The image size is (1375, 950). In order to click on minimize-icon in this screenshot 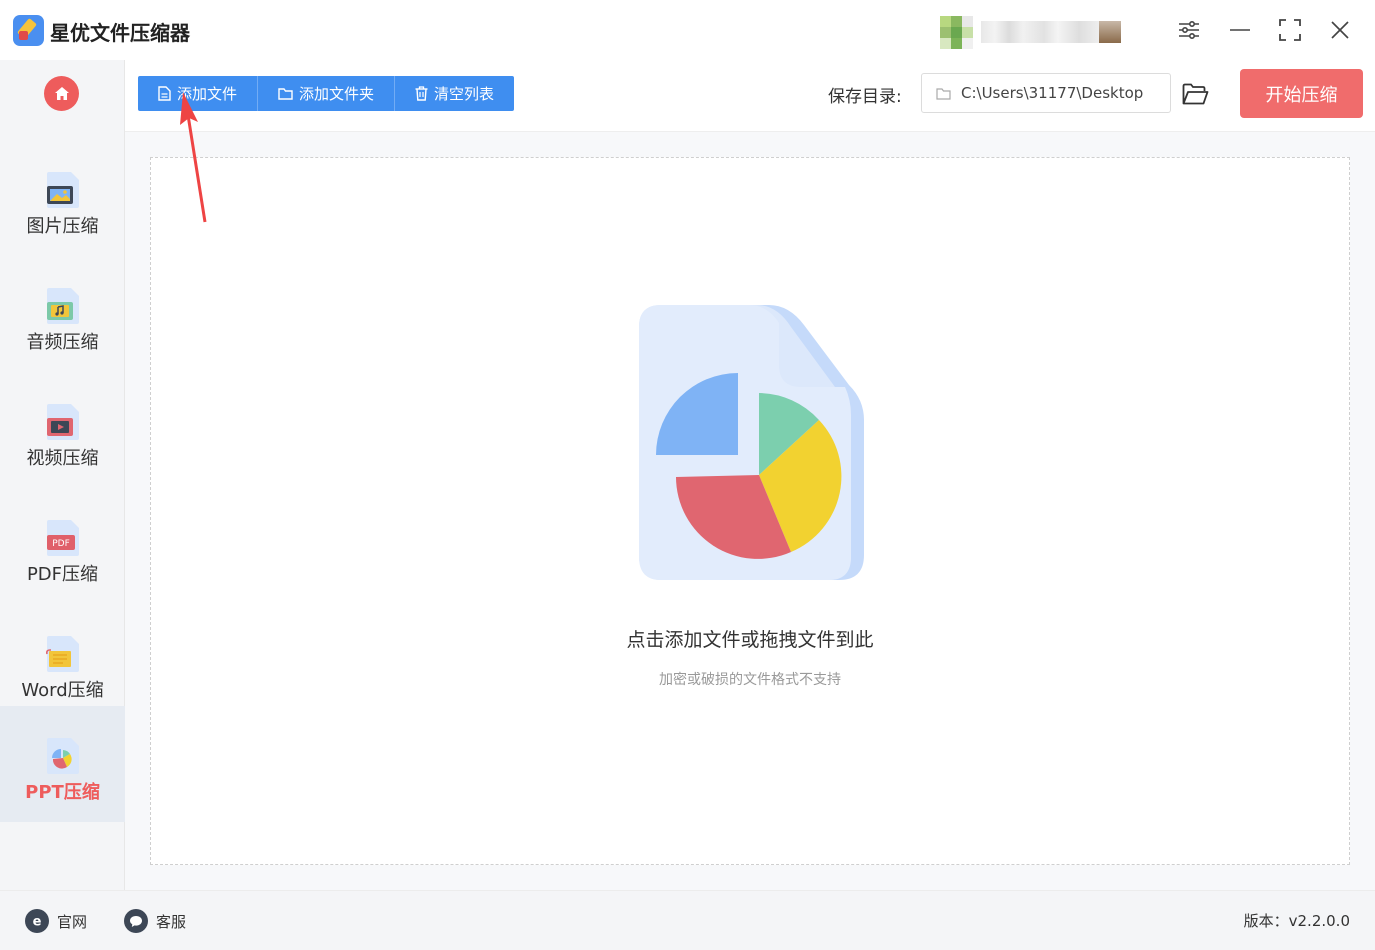, I will do `click(1240, 30)`.